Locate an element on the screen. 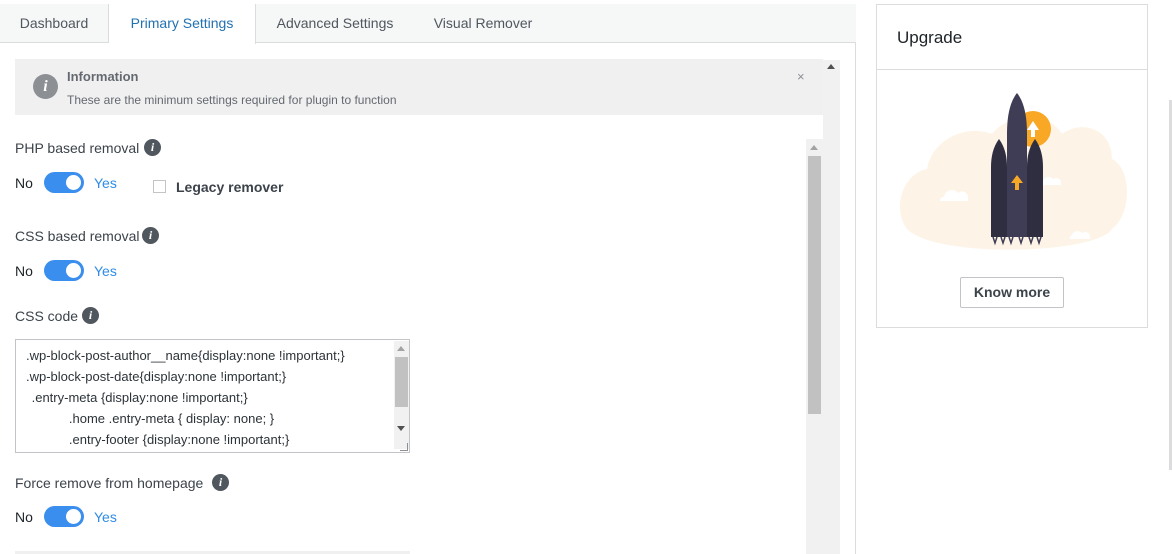 The image size is (1172, 554). notice-title: Information is located at coordinates (103, 76).